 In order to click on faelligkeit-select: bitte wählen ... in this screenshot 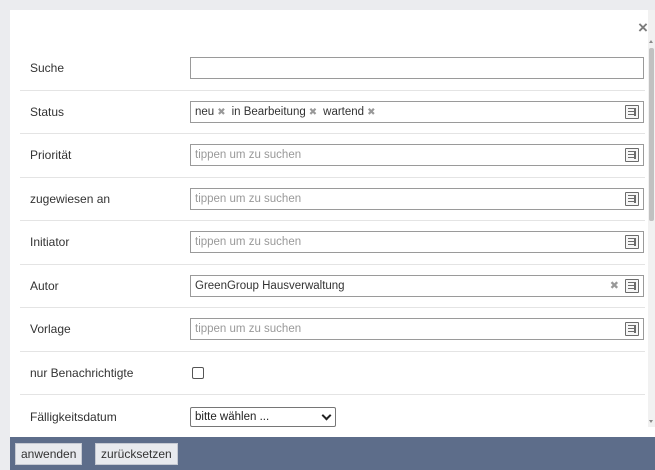, I will do `click(263, 416)`.